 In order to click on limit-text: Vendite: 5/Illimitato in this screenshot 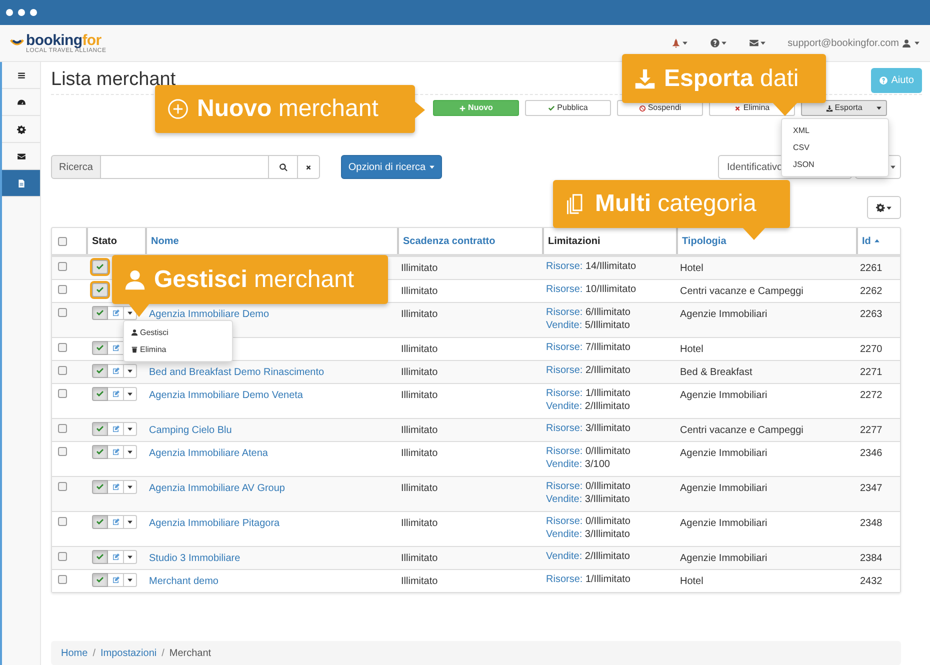, I will do `click(588, 326)`.